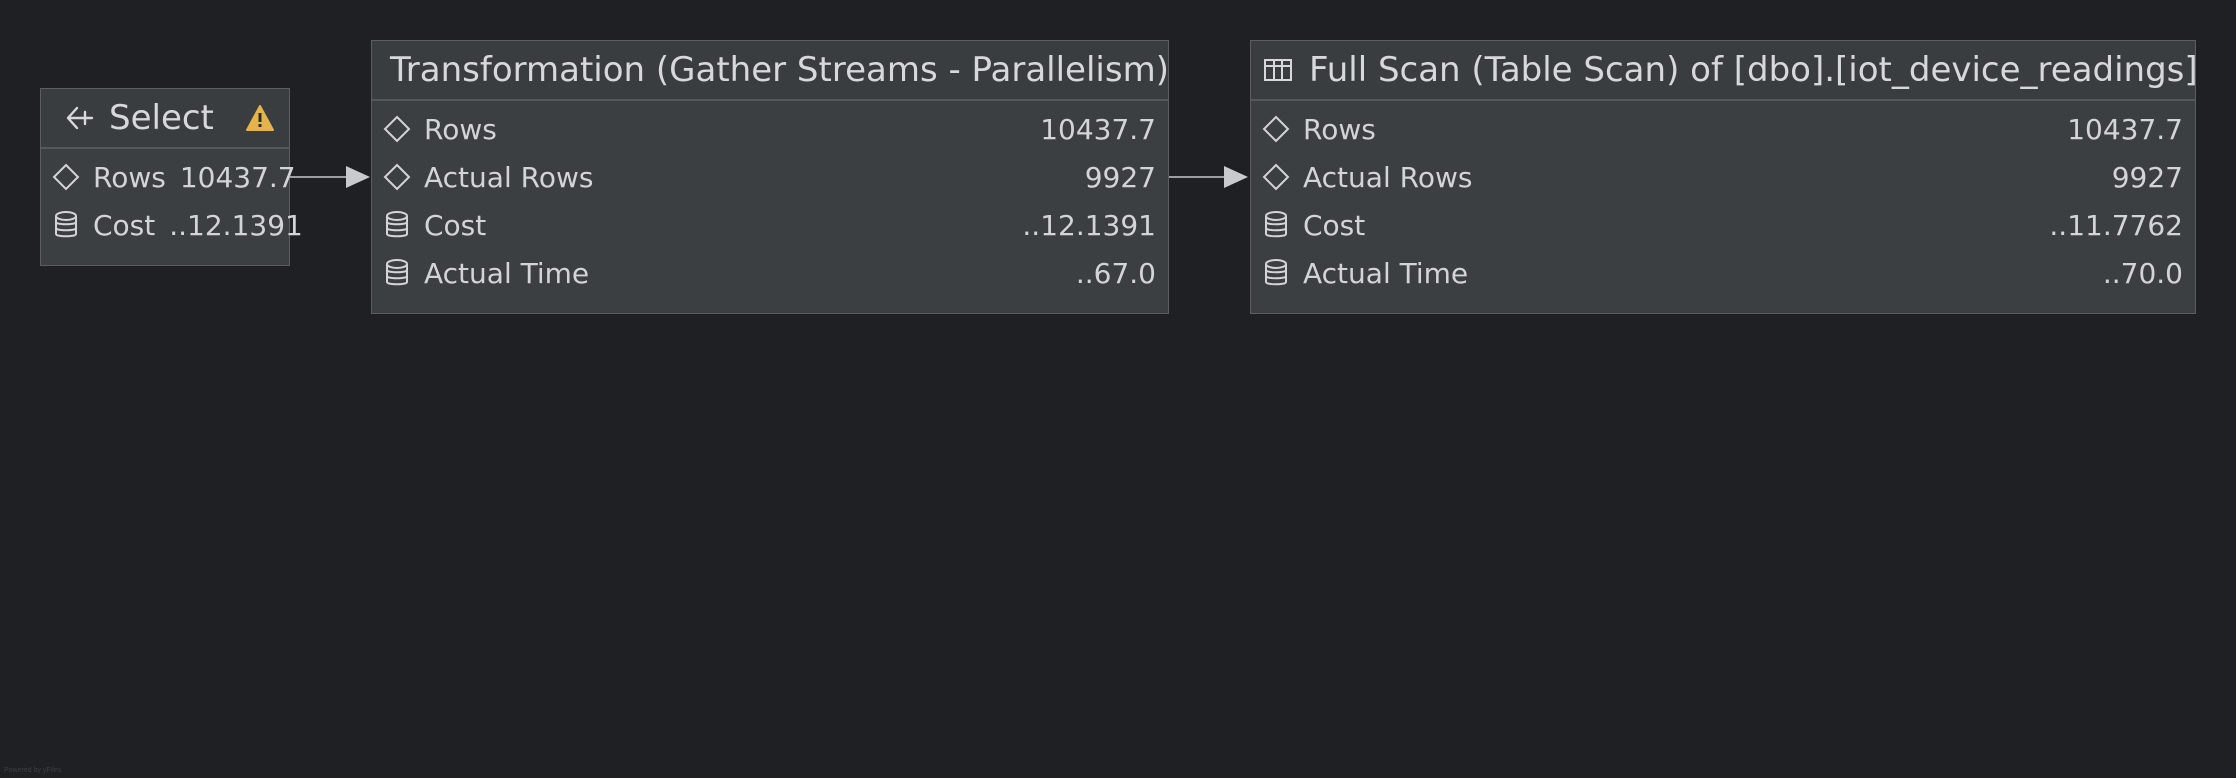 Image resolution: width=2236 pixels, height=778 pixels. Describe the element at coordinates (1115, 273) in the screenshot. I see `row-value: ..67.0` at that location.